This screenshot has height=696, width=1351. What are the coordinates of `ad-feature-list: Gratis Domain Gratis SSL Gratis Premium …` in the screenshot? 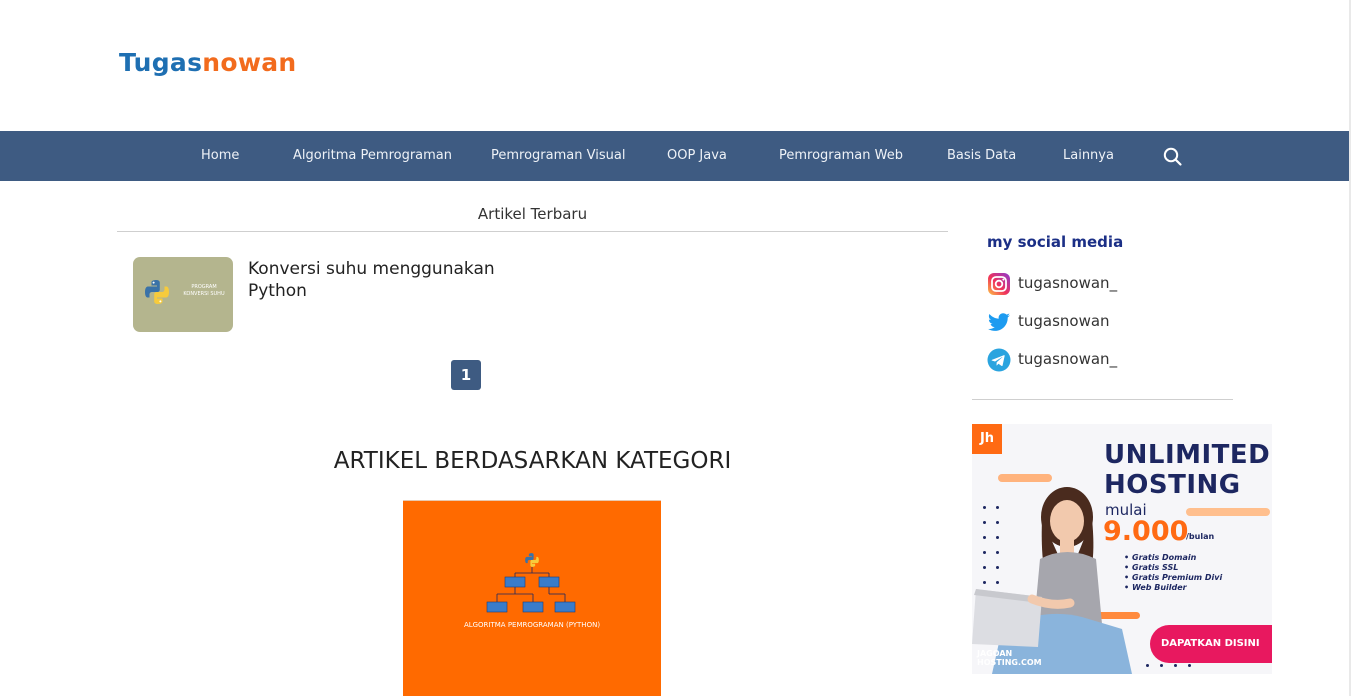 It's located at (1173, 573).